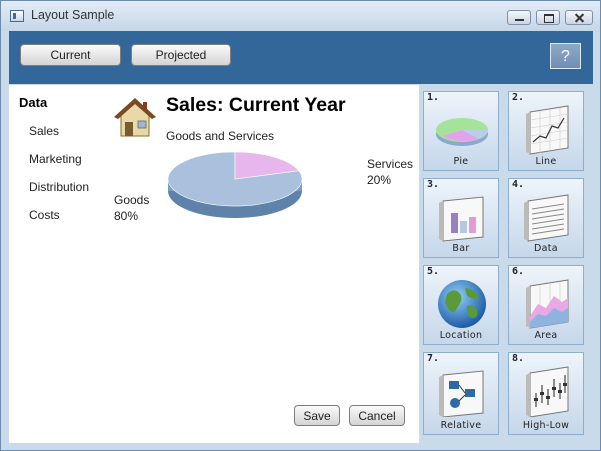 Image resolution: width=601 pixels, height=451 pixels. Describe the element at coordinates (461, 161) in the screenshot. I see `tile-label: Pie` at that location.